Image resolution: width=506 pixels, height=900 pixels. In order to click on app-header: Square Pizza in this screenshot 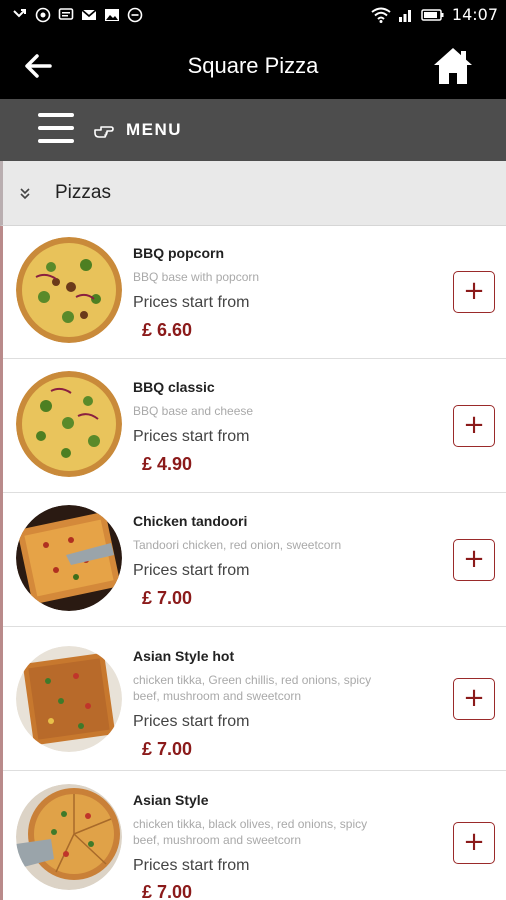, I will do `click(253, 66)`.